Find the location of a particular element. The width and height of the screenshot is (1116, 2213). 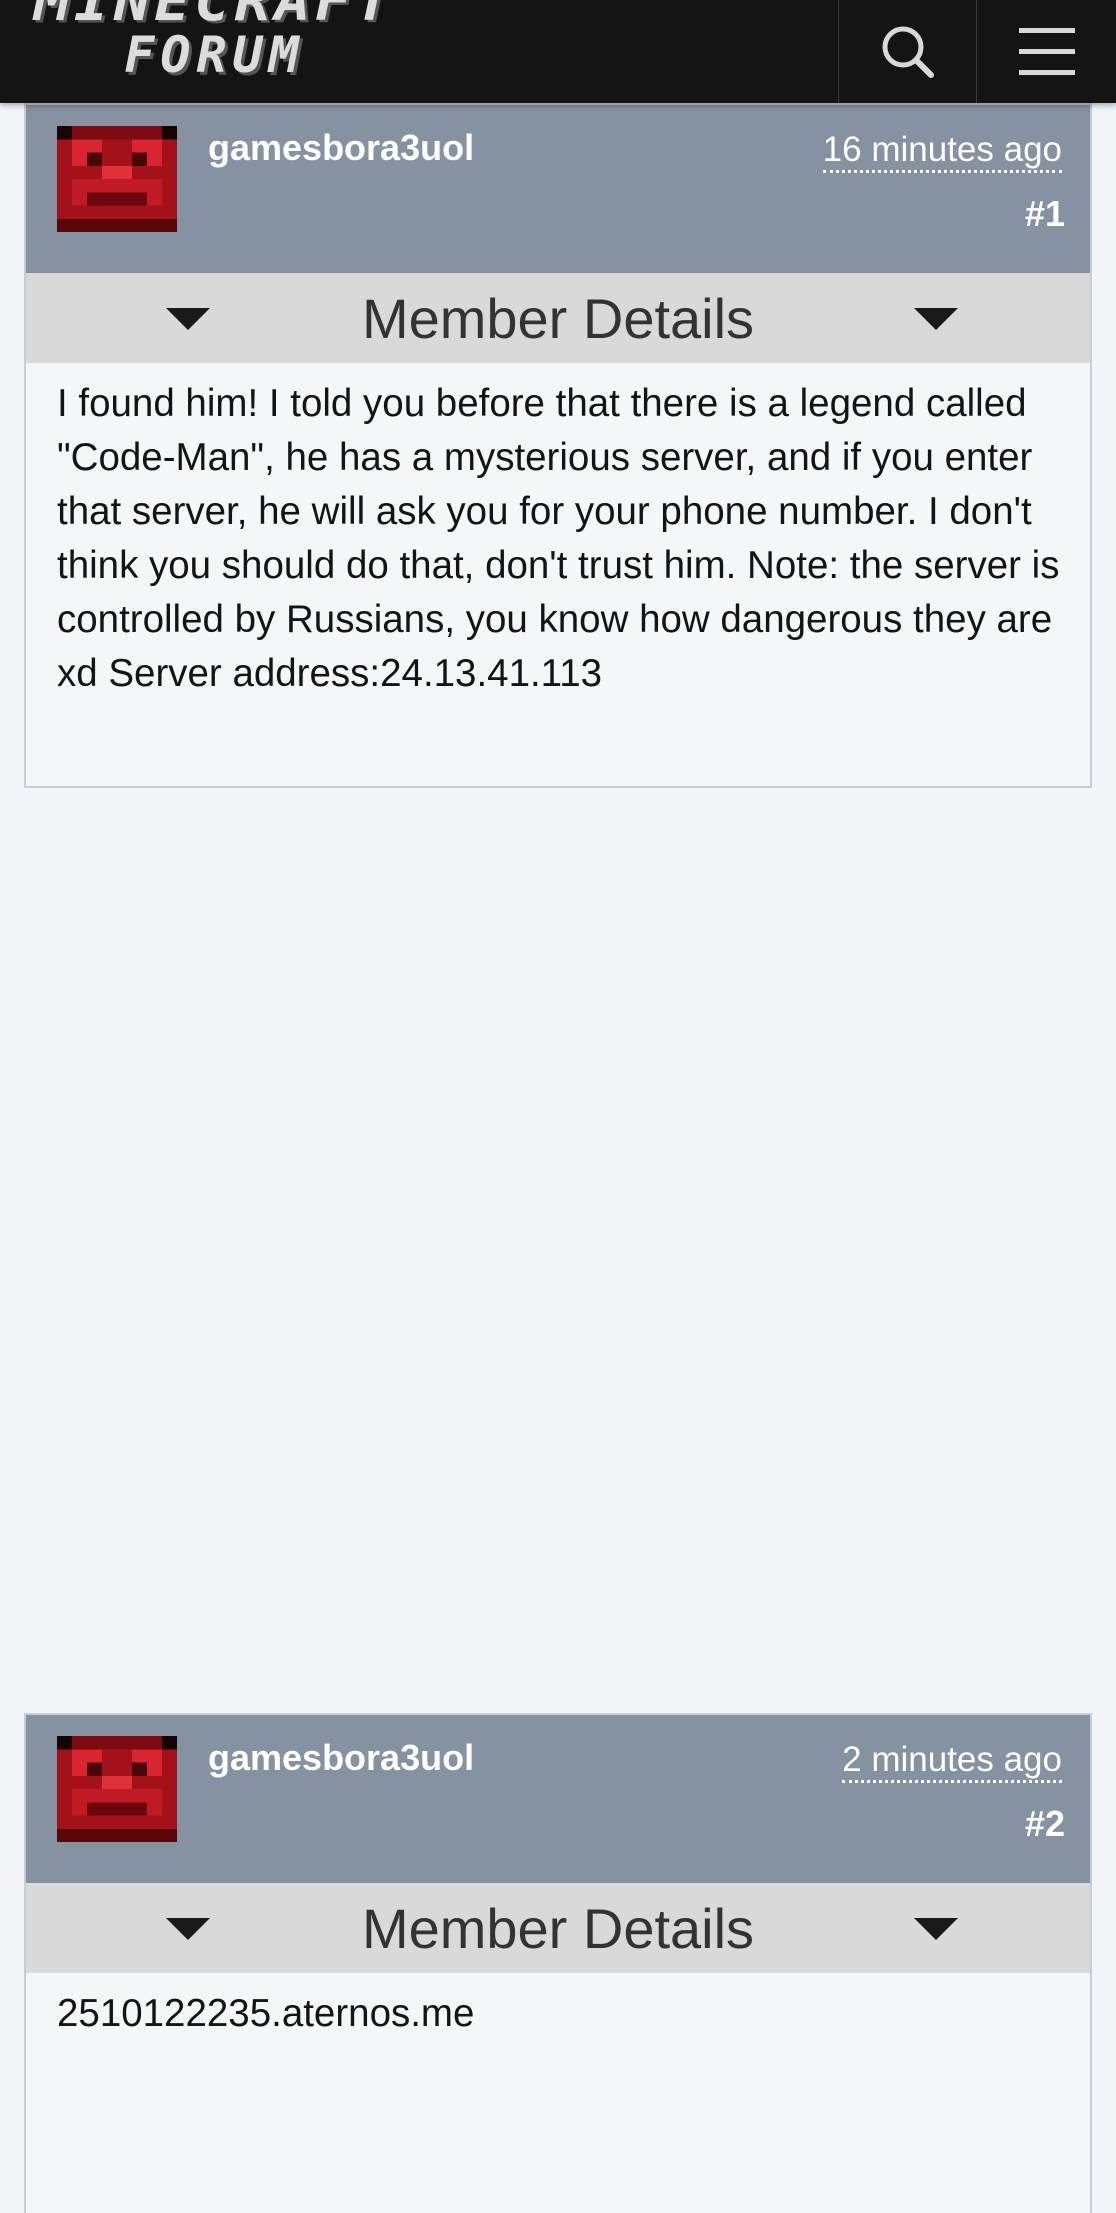

post-timestamp: 2 minutes ago is located at coordinates (952, 1761).